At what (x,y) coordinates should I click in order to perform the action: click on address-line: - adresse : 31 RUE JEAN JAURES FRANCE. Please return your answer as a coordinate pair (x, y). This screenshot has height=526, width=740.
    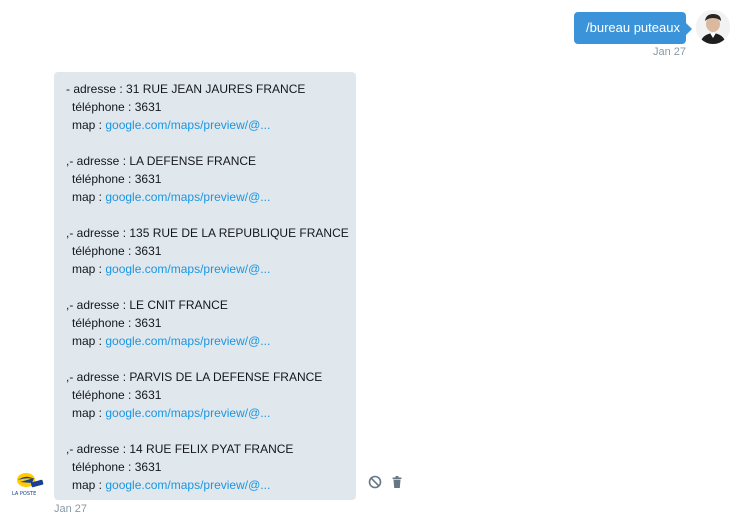
    Looking at the image, I should click on (186, 89).